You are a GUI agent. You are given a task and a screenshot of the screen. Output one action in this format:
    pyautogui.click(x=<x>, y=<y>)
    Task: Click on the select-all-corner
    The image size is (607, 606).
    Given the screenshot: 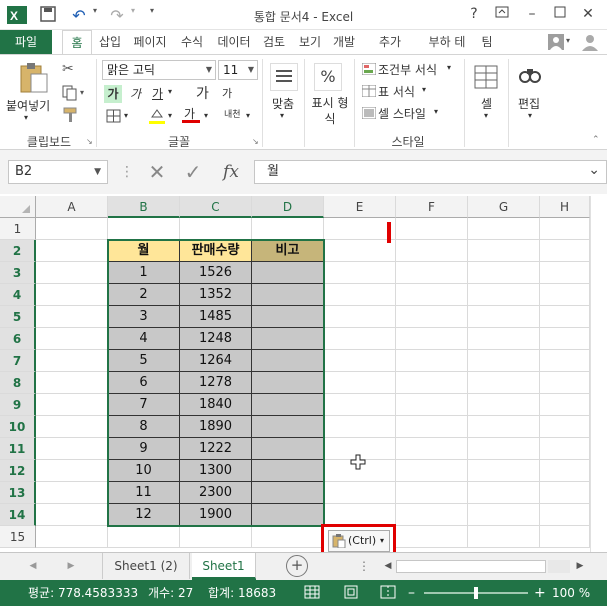 What is the action you would take?
    pyautogui.click(x=18, y=207)
    